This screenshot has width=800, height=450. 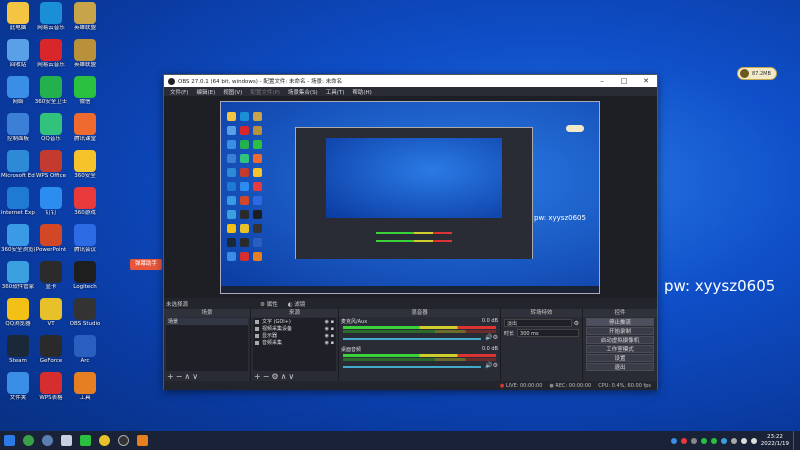 I want to click on wifi-icon, so click(x=743, y=440).